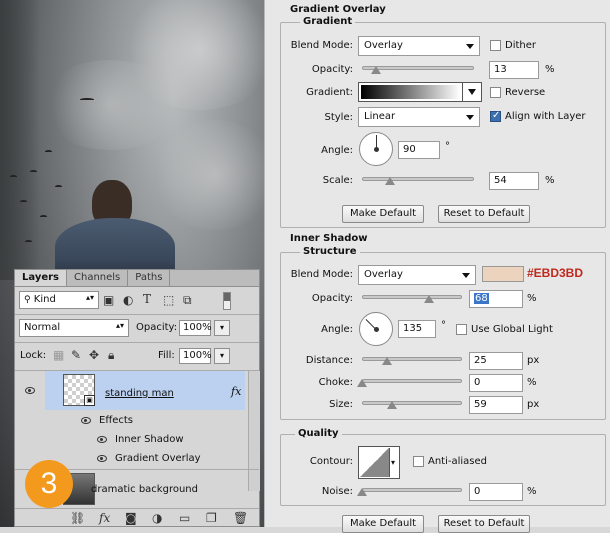 This screenshot has height=533, width=610. I want to click on go-blend-mode-value: Overlay, so click(383, 45).